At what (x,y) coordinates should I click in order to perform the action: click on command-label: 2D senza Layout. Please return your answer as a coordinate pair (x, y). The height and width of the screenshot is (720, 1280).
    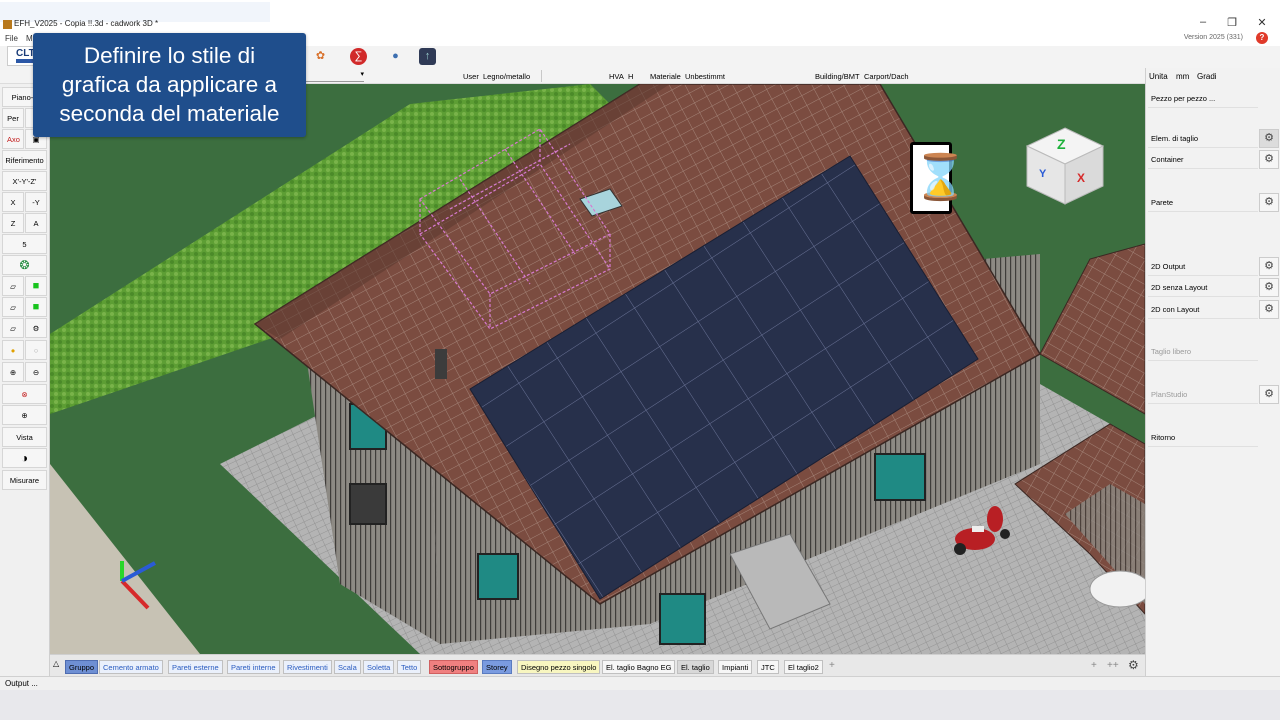
    Looking at the image, I should click on (1179, 287).